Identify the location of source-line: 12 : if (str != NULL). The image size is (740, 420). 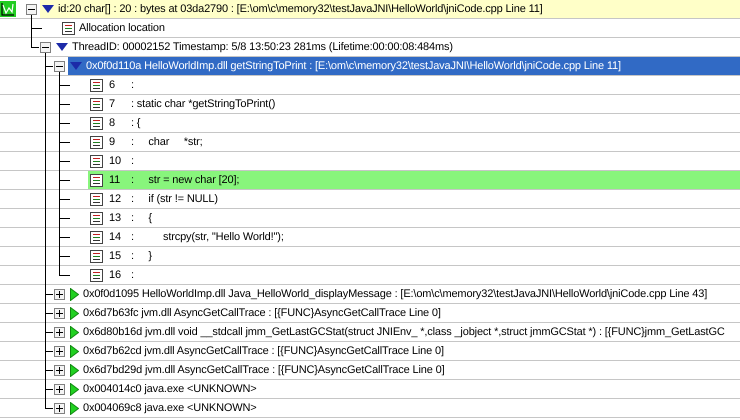
(163, 199).